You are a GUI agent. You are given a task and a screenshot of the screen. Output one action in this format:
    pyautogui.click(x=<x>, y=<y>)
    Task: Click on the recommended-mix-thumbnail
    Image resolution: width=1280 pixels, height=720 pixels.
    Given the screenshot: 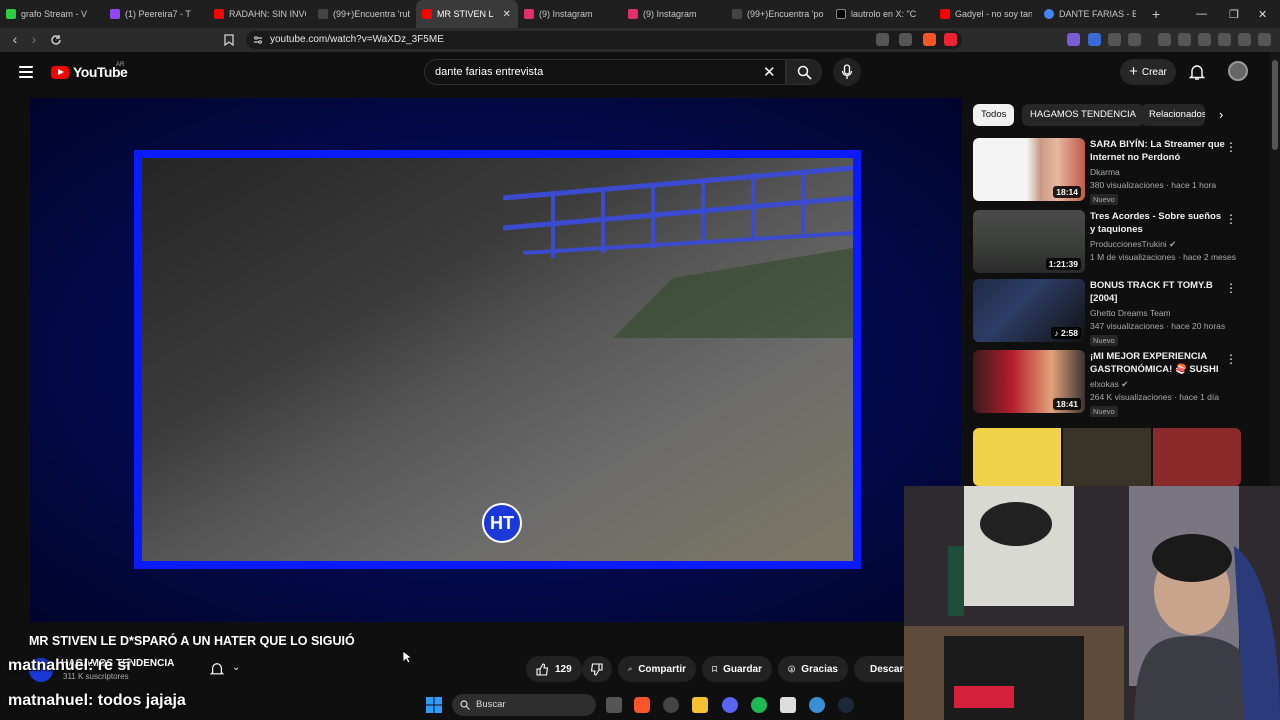 What is the action you would take?
    pyautogui.click(x=1107, y=457)
    